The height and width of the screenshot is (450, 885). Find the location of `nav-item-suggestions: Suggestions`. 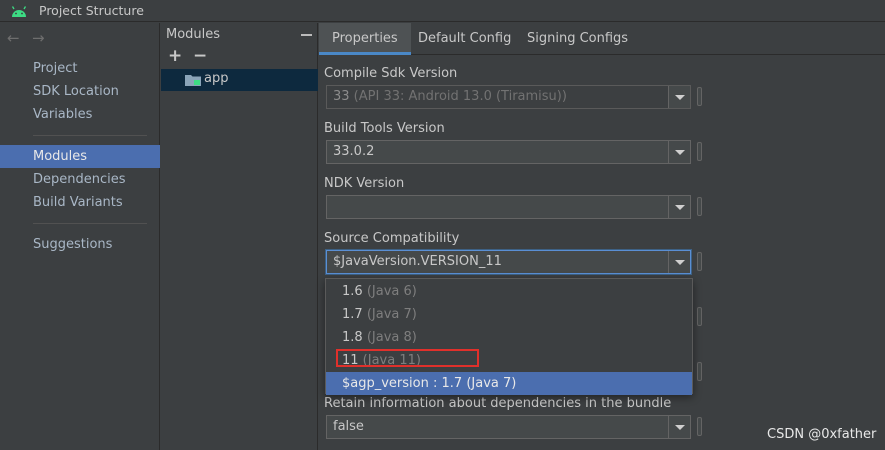

nav-item-suggestions: Suggestions is located at coordinates (80, 244).